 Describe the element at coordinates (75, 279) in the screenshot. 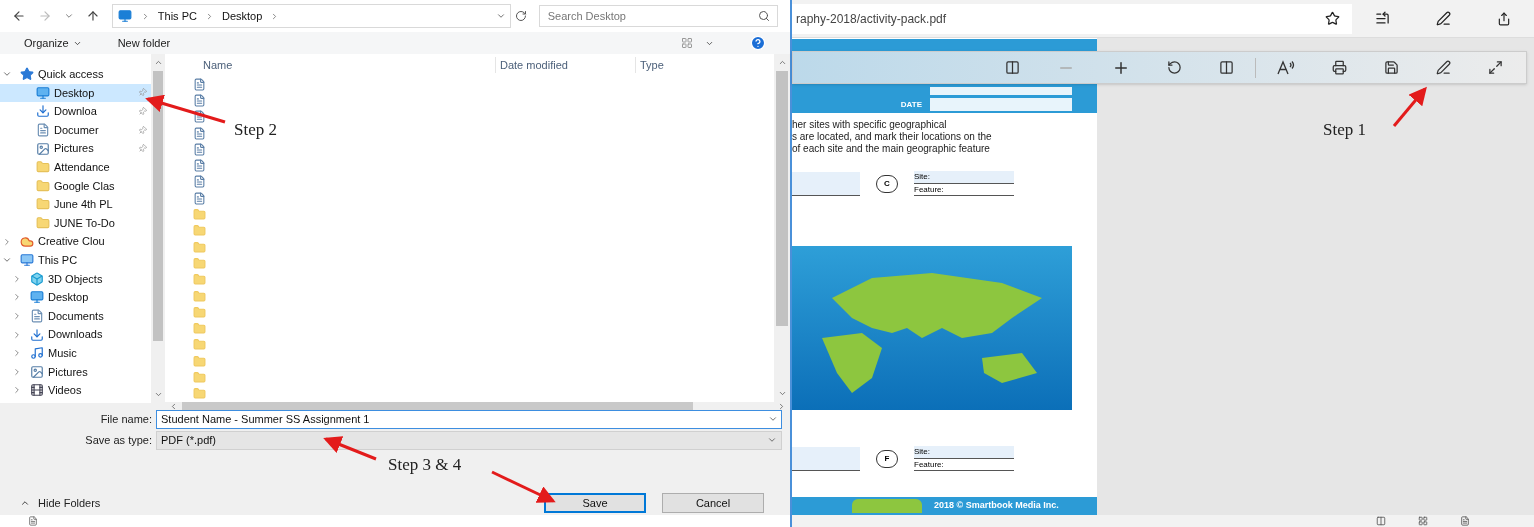

I see `nav-item: 3D Objects` at that location.